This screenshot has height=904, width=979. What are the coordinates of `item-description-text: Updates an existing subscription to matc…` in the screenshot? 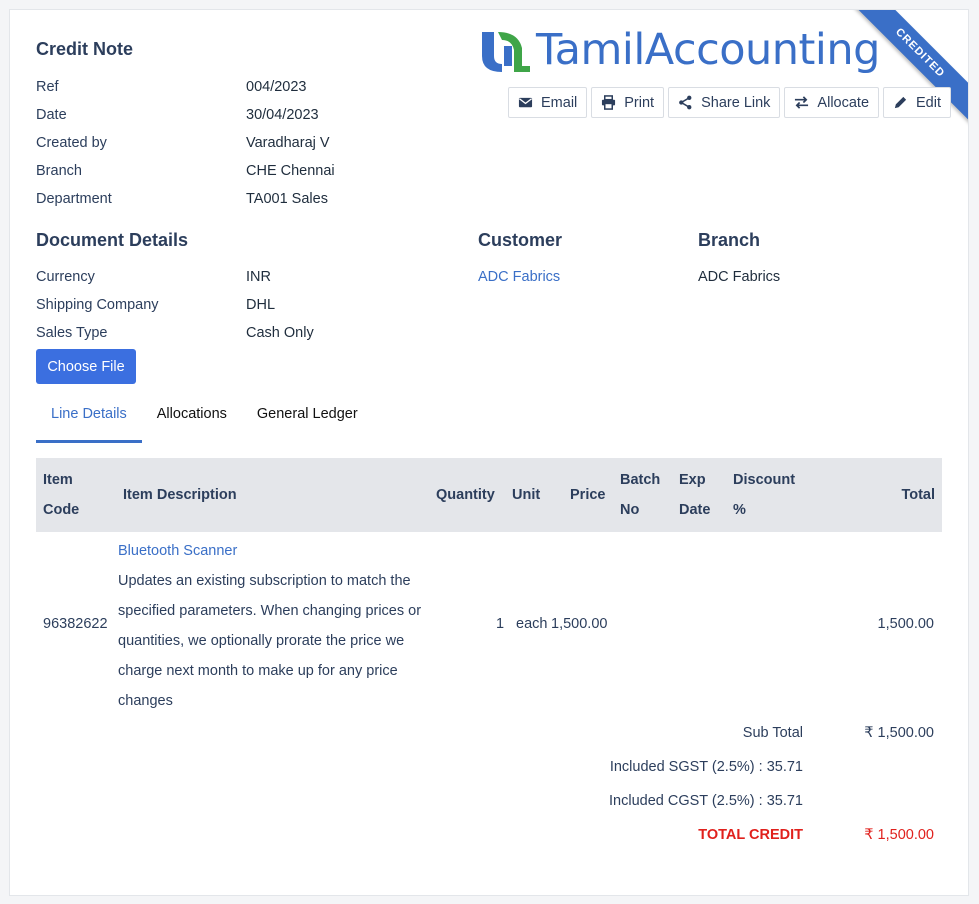 It's located at (270, 641).